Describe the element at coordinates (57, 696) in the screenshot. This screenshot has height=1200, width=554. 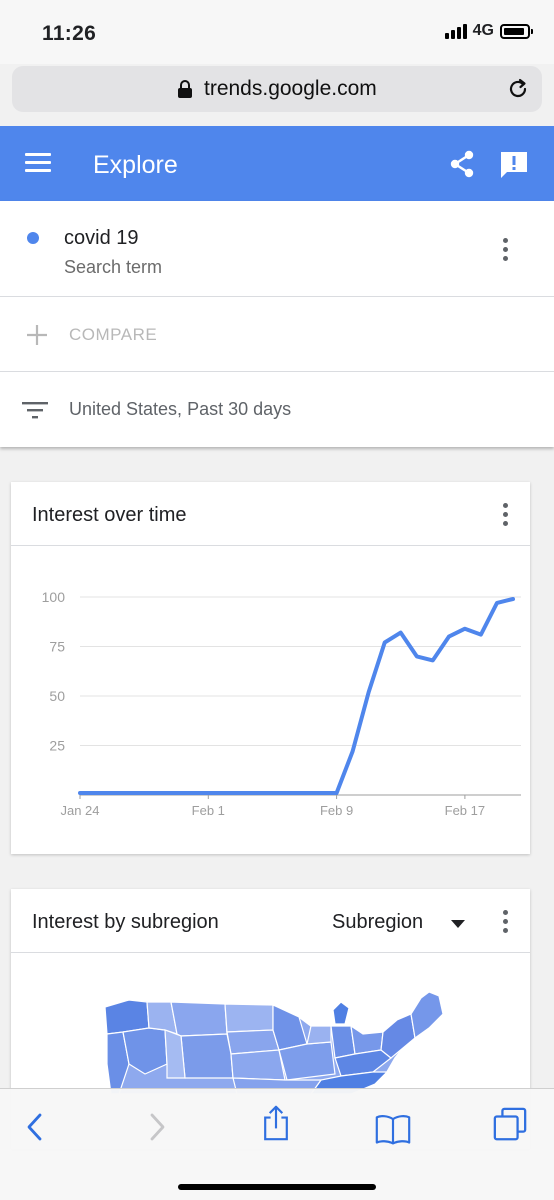
I see `y-tick-label: 50` at that location.